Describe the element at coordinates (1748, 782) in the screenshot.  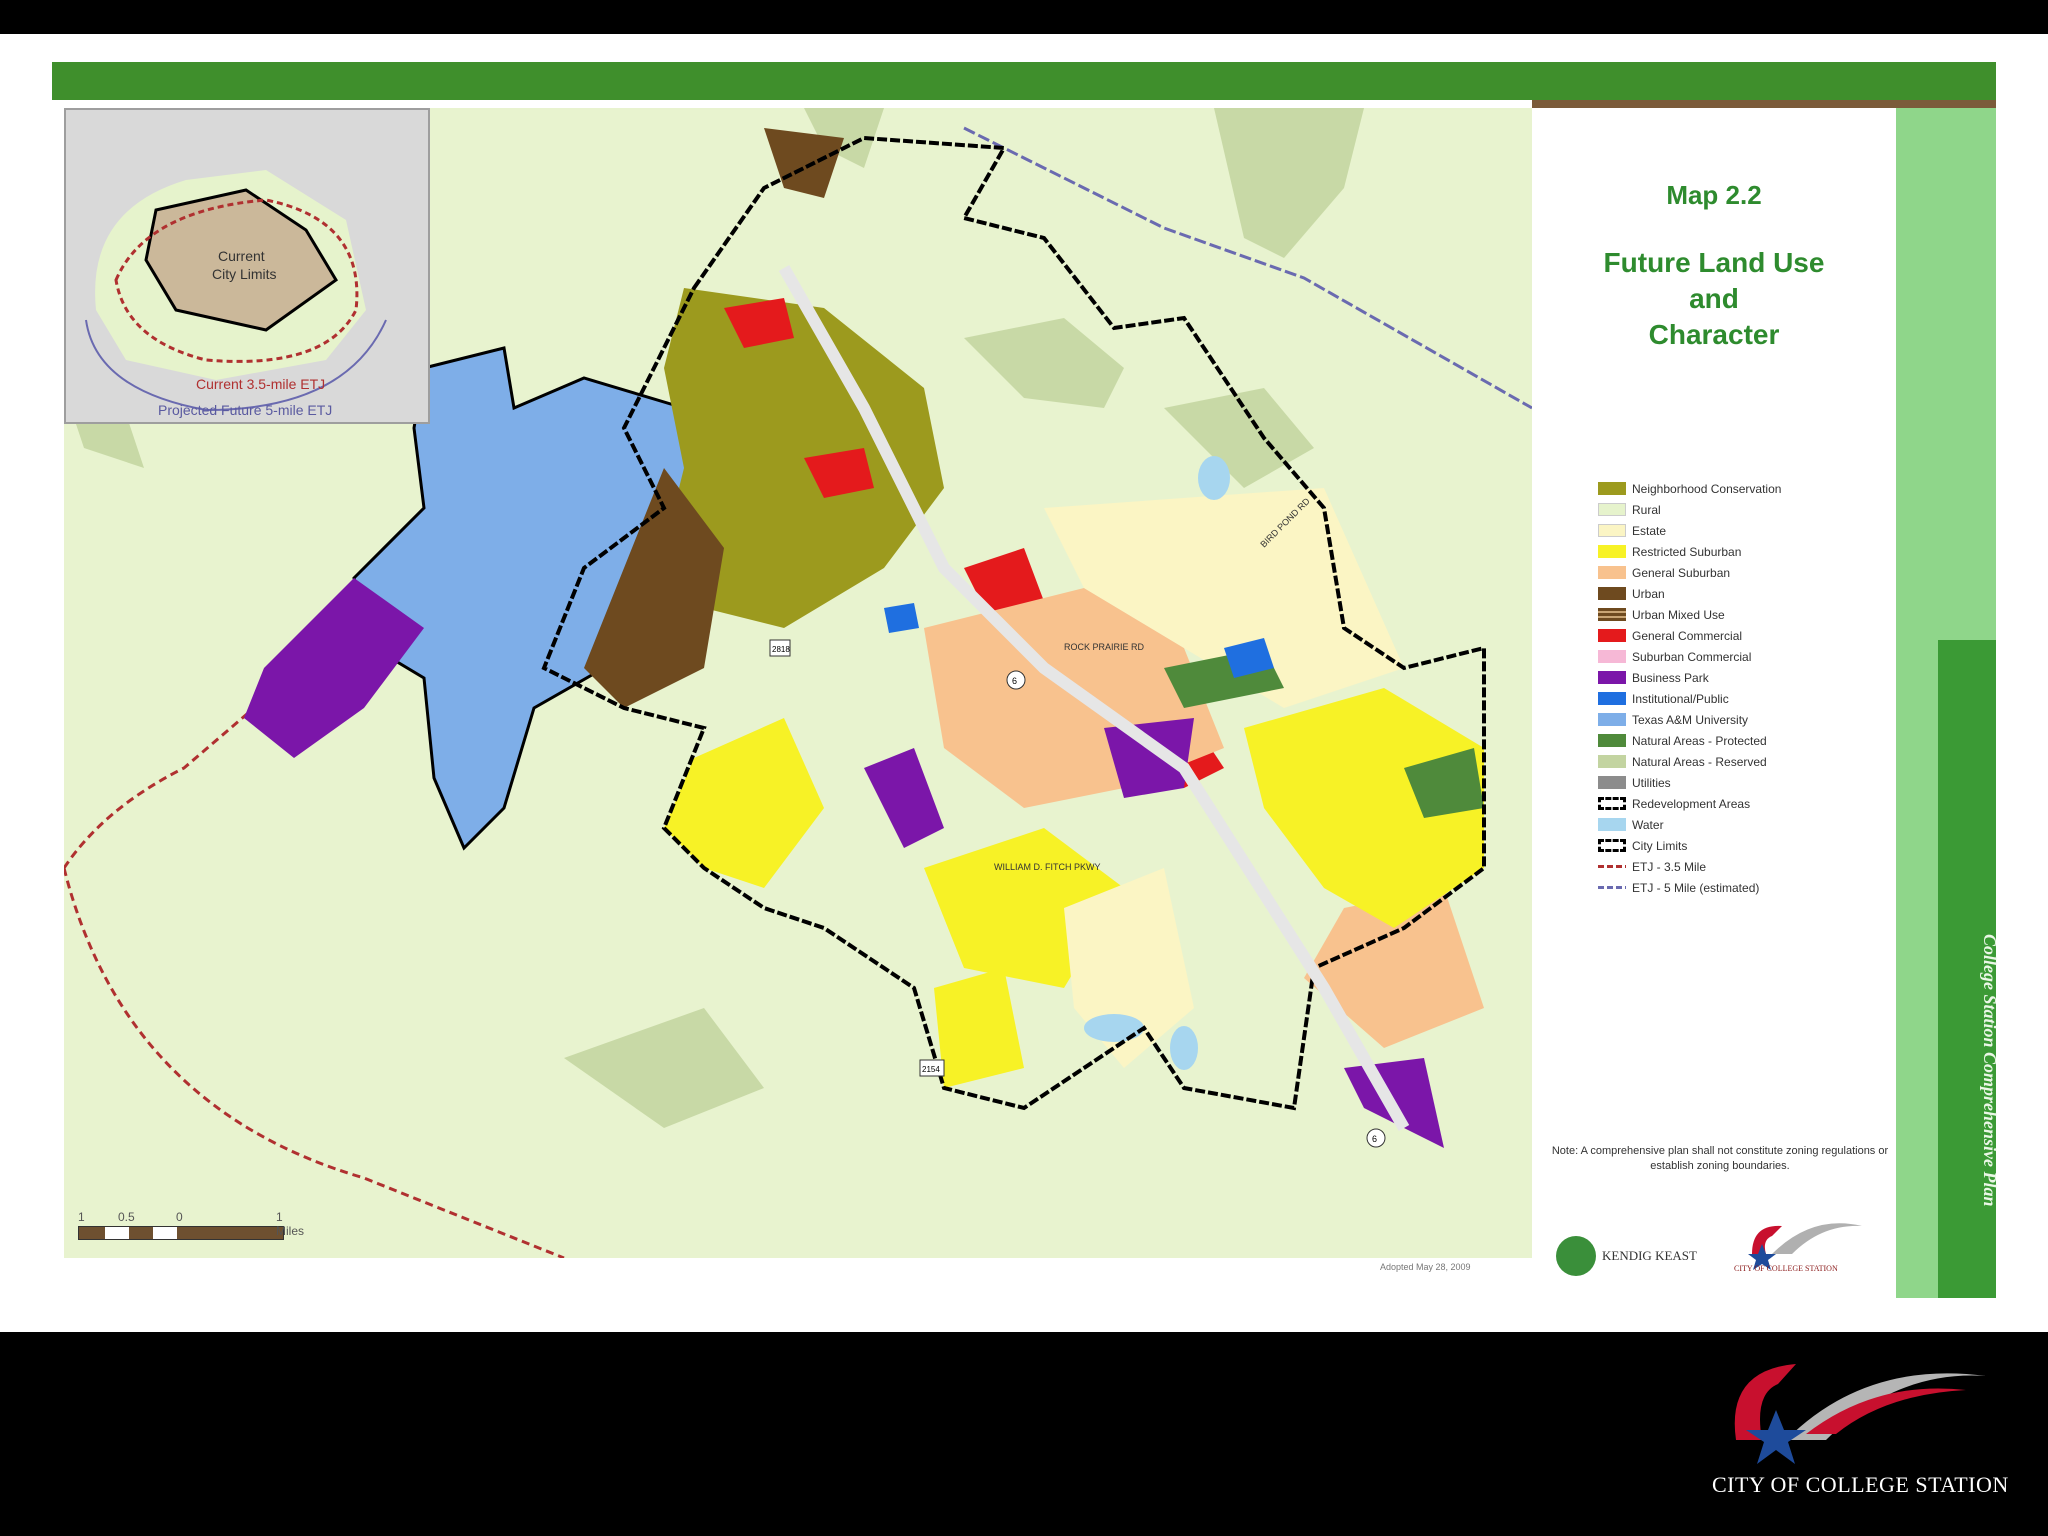
I see `legend-item: Utilities` at that location.